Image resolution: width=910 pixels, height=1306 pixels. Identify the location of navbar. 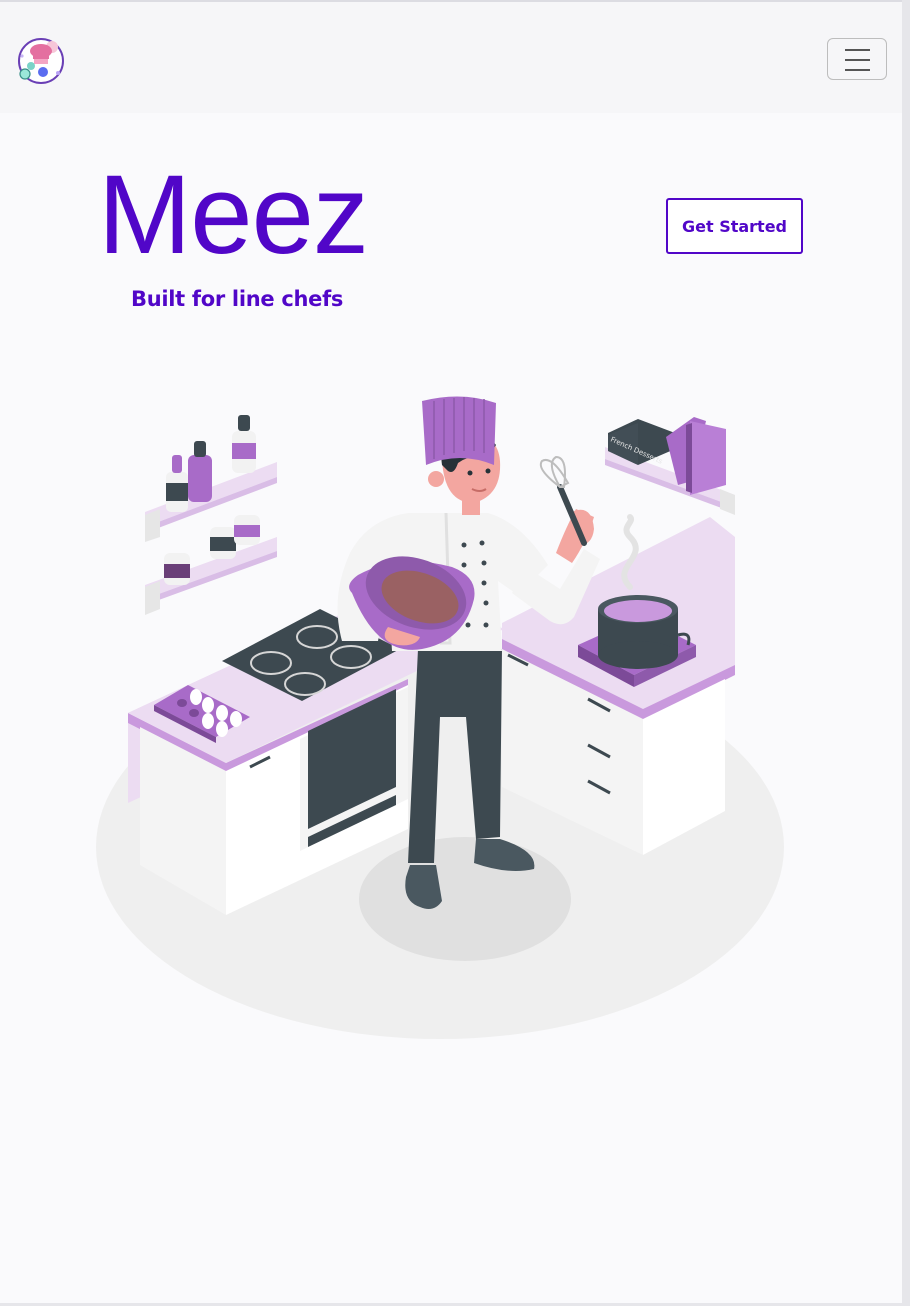
(451, 57).